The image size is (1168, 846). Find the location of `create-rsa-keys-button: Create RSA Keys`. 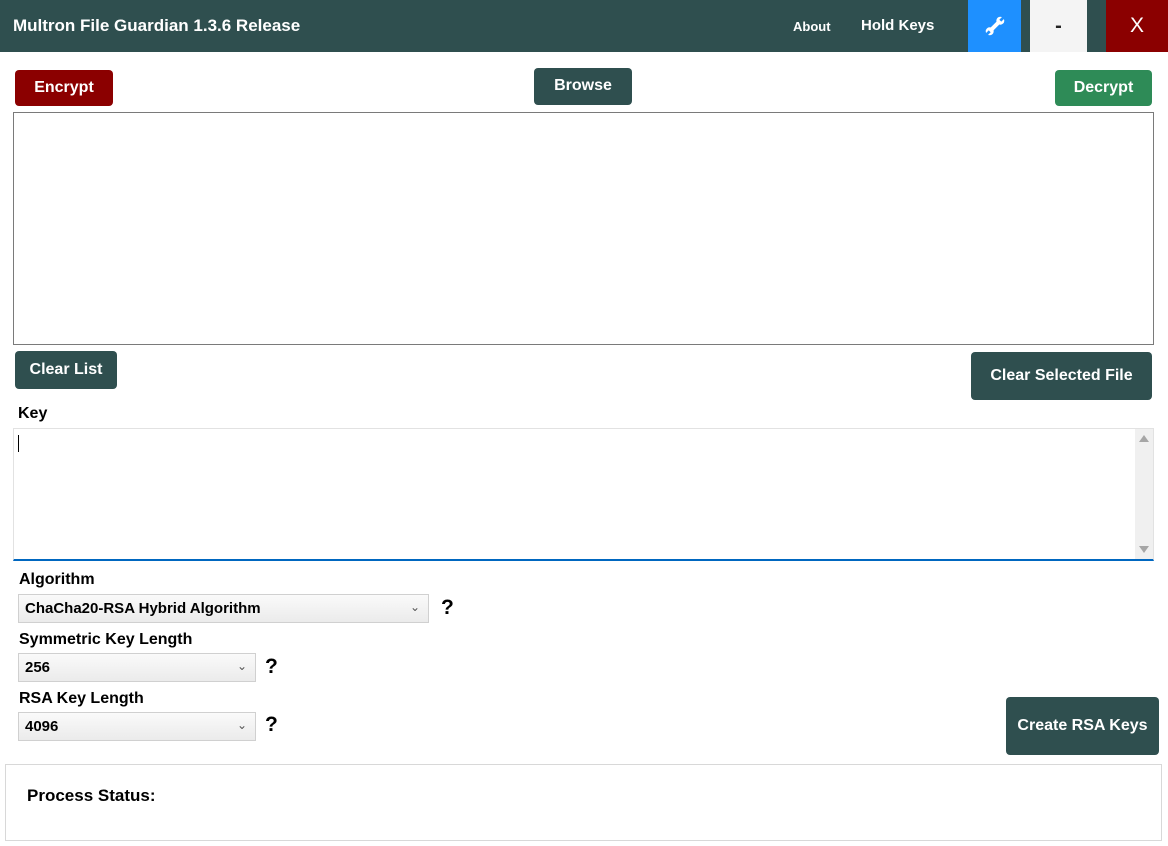

create-rsa-keys-button: Create RSA Keys is located at coordinates (1082, 726).